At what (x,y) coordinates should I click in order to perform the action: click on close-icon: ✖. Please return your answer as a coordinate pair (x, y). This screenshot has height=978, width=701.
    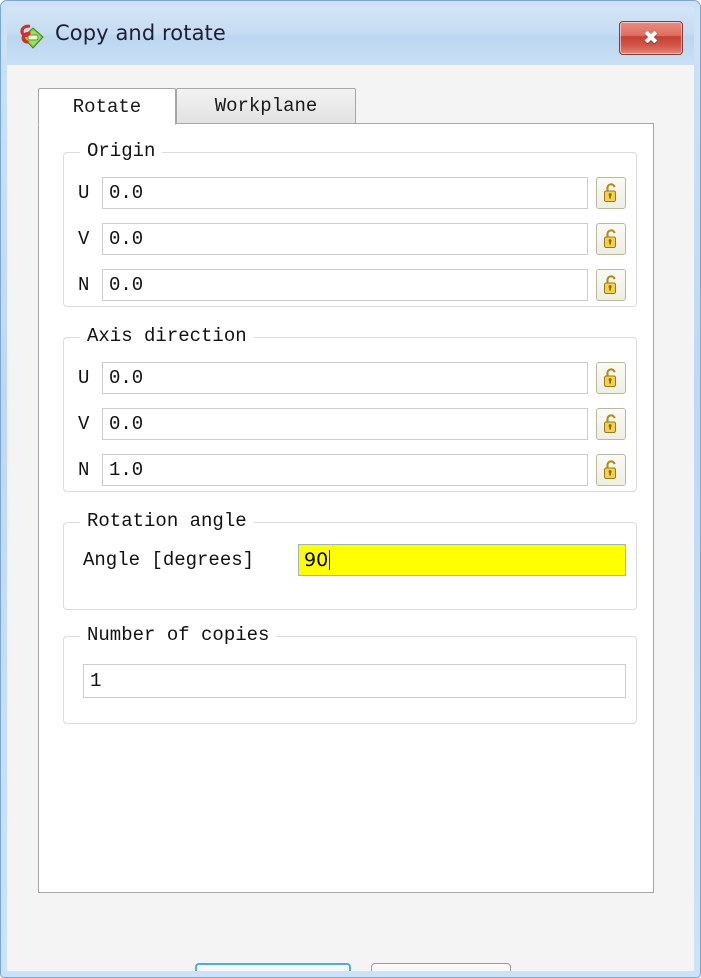
    Looking at the image, I should click on (651, 38).